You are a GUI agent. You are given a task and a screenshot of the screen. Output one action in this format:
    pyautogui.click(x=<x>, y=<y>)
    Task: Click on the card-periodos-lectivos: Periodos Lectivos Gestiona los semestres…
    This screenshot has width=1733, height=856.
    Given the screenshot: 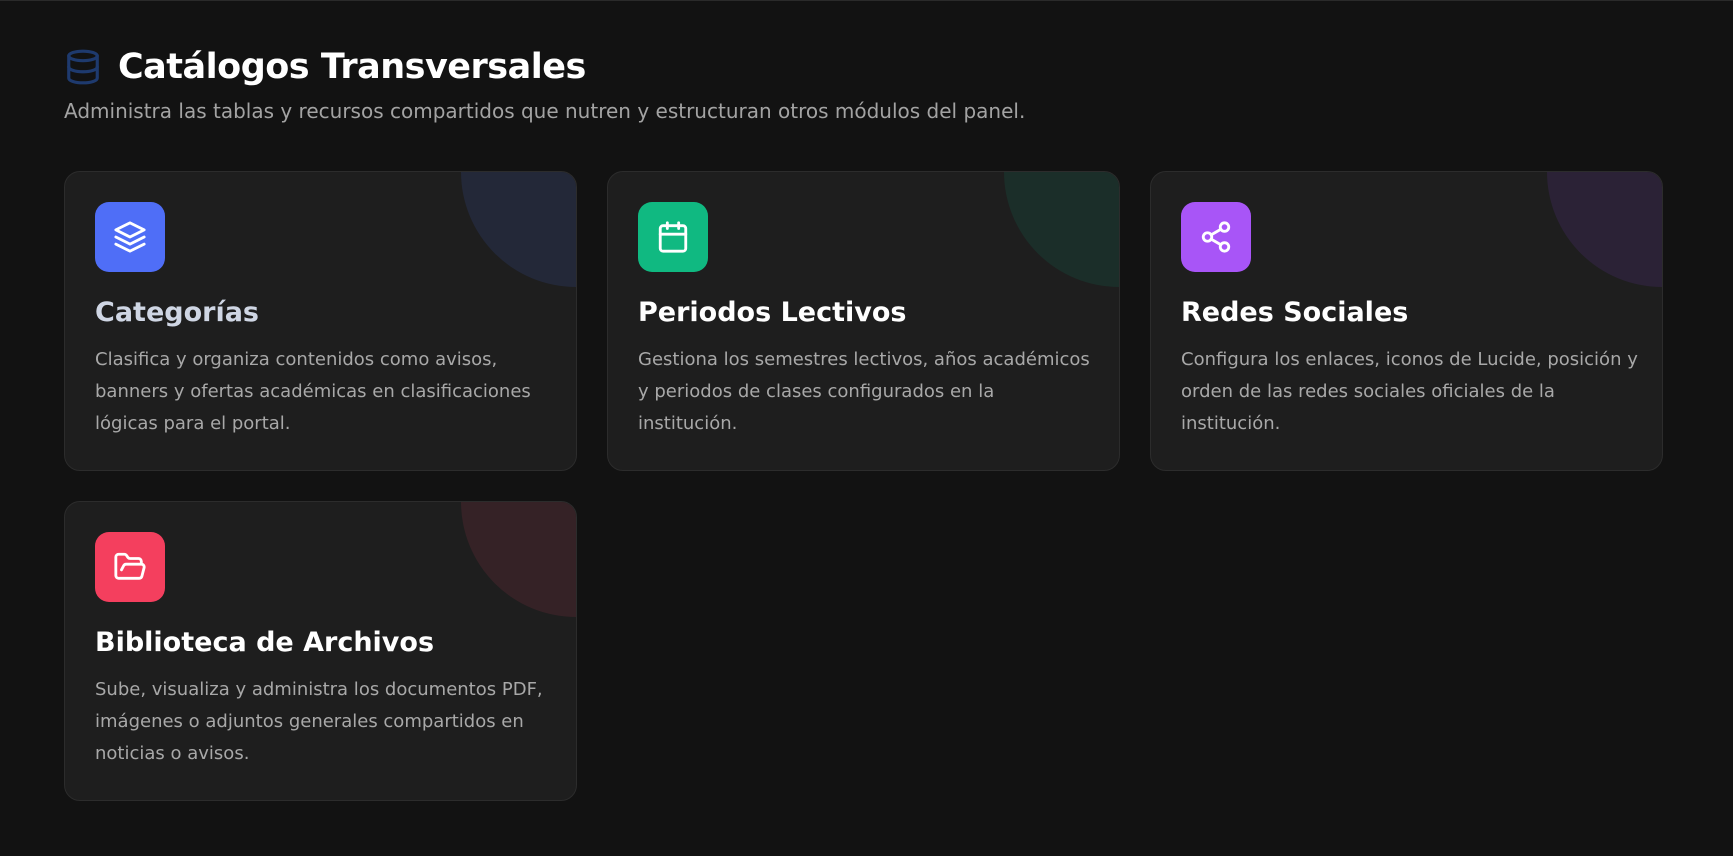 What is the action you would take?
    pyautogui.click(x=863, y=321)
    